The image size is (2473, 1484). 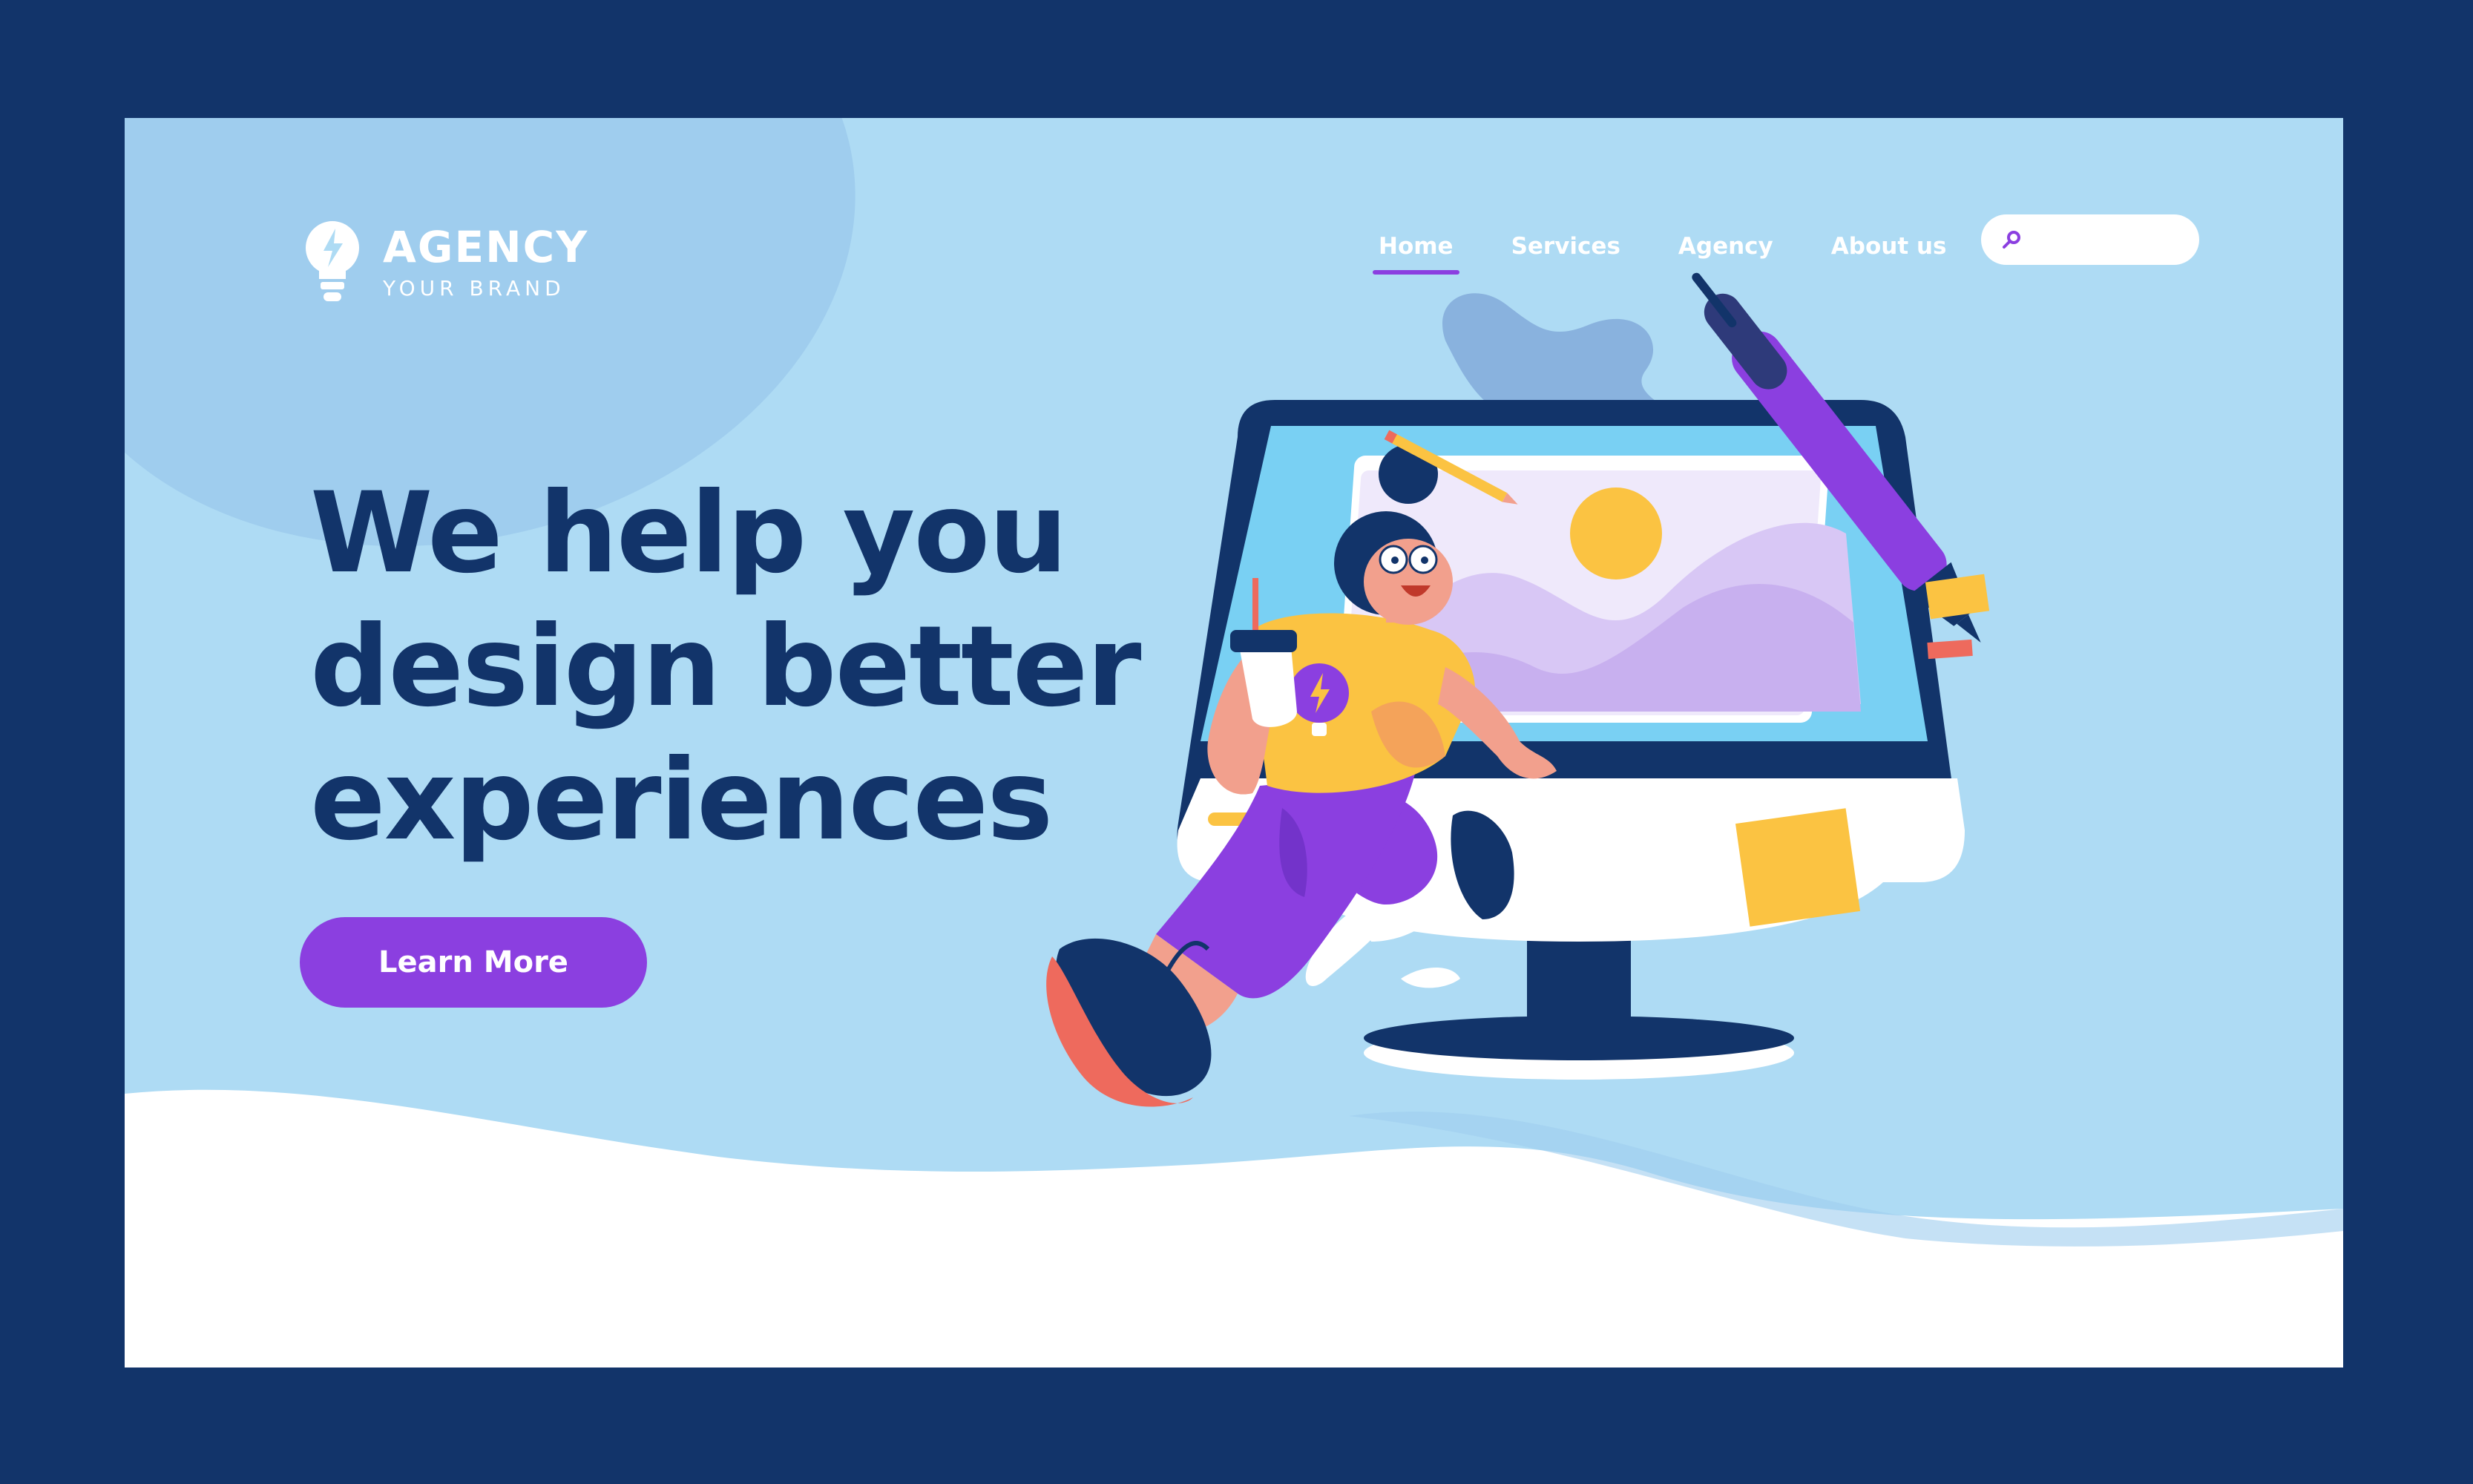 What do you see at coordinates (1798, 867) in the screenshot?
I see `sticky-note` at bounding box center [1798, 867].